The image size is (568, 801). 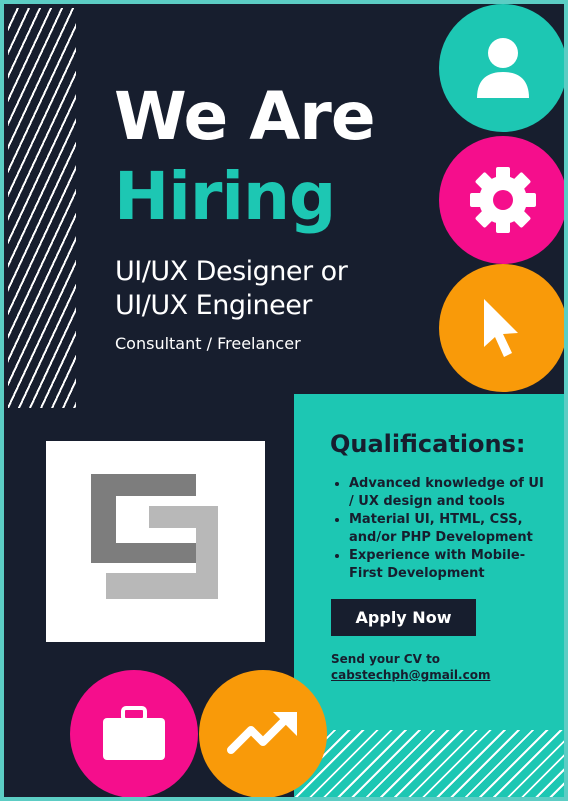 What do you see at coordinates (403, 617) in the screenshot?
I see `apply-now-button: Apply Now` at bounding box center [403, 617].